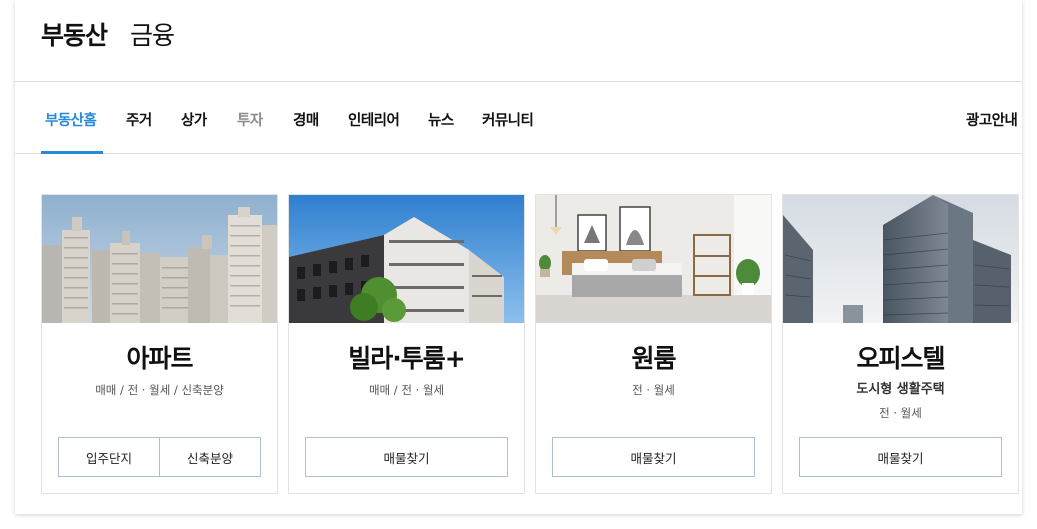 The width and height of the screenshot is (1037, 529). Describe the element at coordinates (152, 34) in the screenshot. I see `section-subtitle-finance: 금융` at that location.